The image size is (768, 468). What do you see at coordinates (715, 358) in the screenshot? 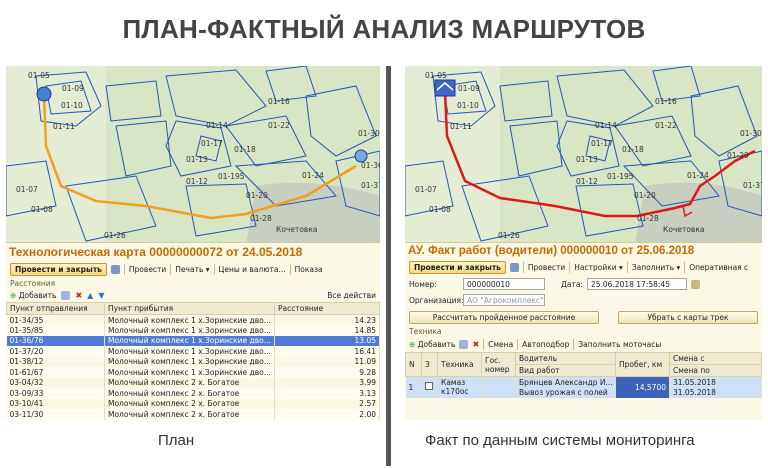
I see `column-header: Смена с` at bounding box center [715, 358].